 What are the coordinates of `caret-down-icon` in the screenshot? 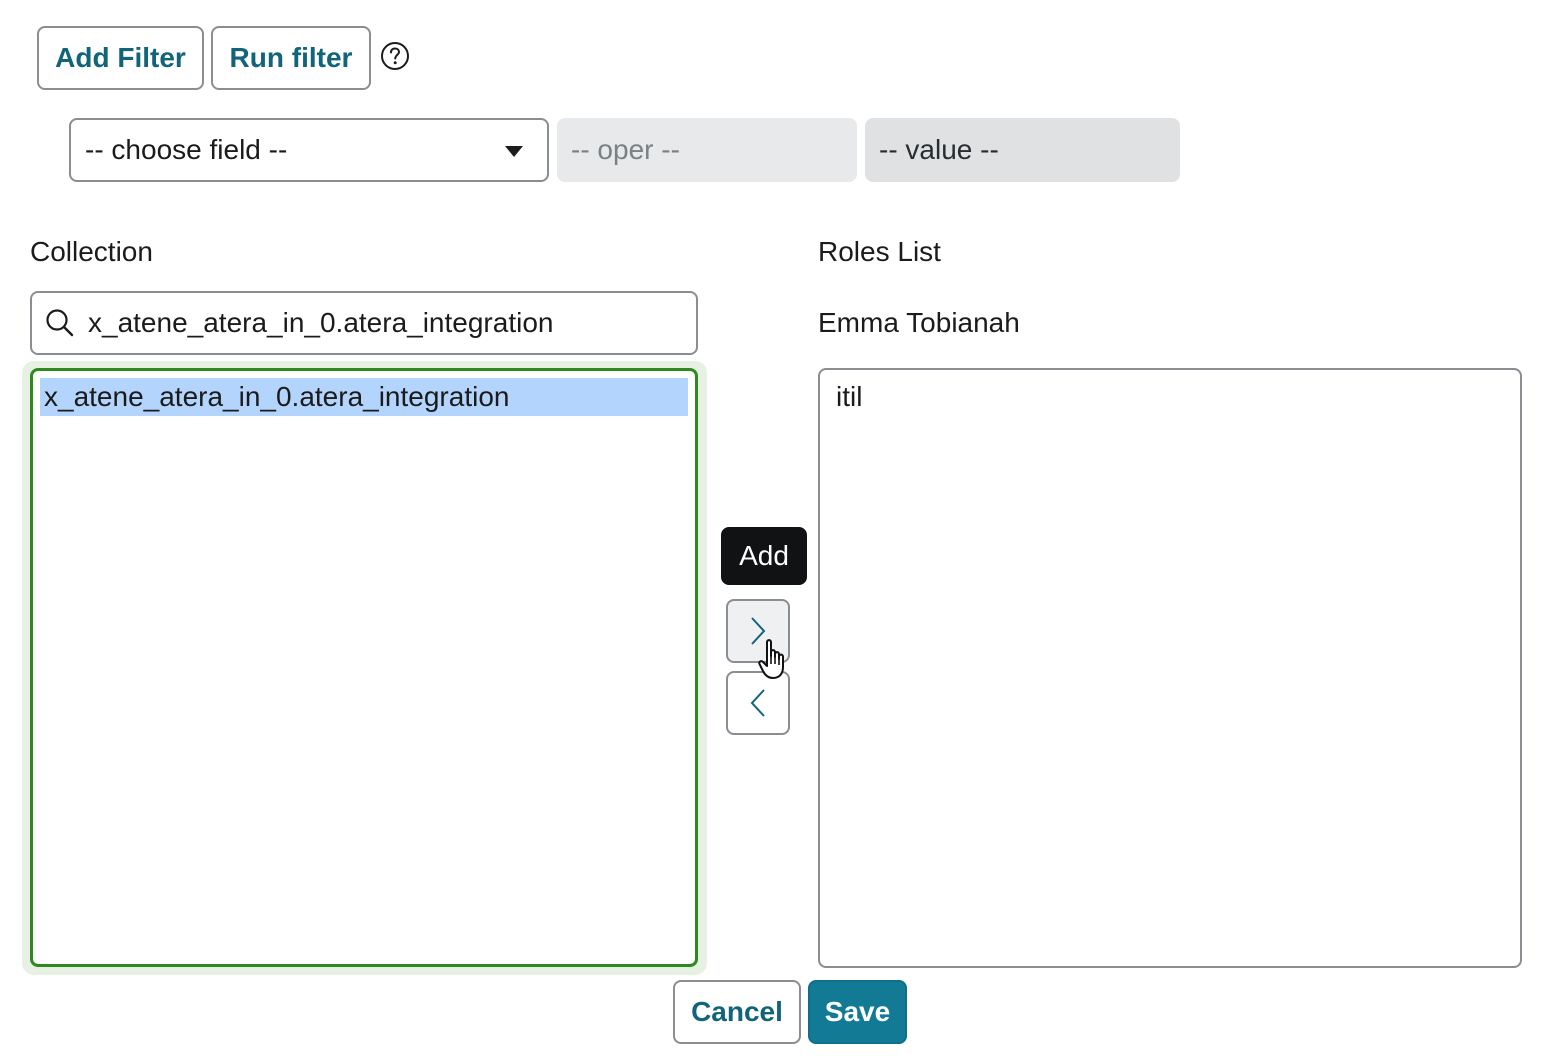 It's located at (514, 151).